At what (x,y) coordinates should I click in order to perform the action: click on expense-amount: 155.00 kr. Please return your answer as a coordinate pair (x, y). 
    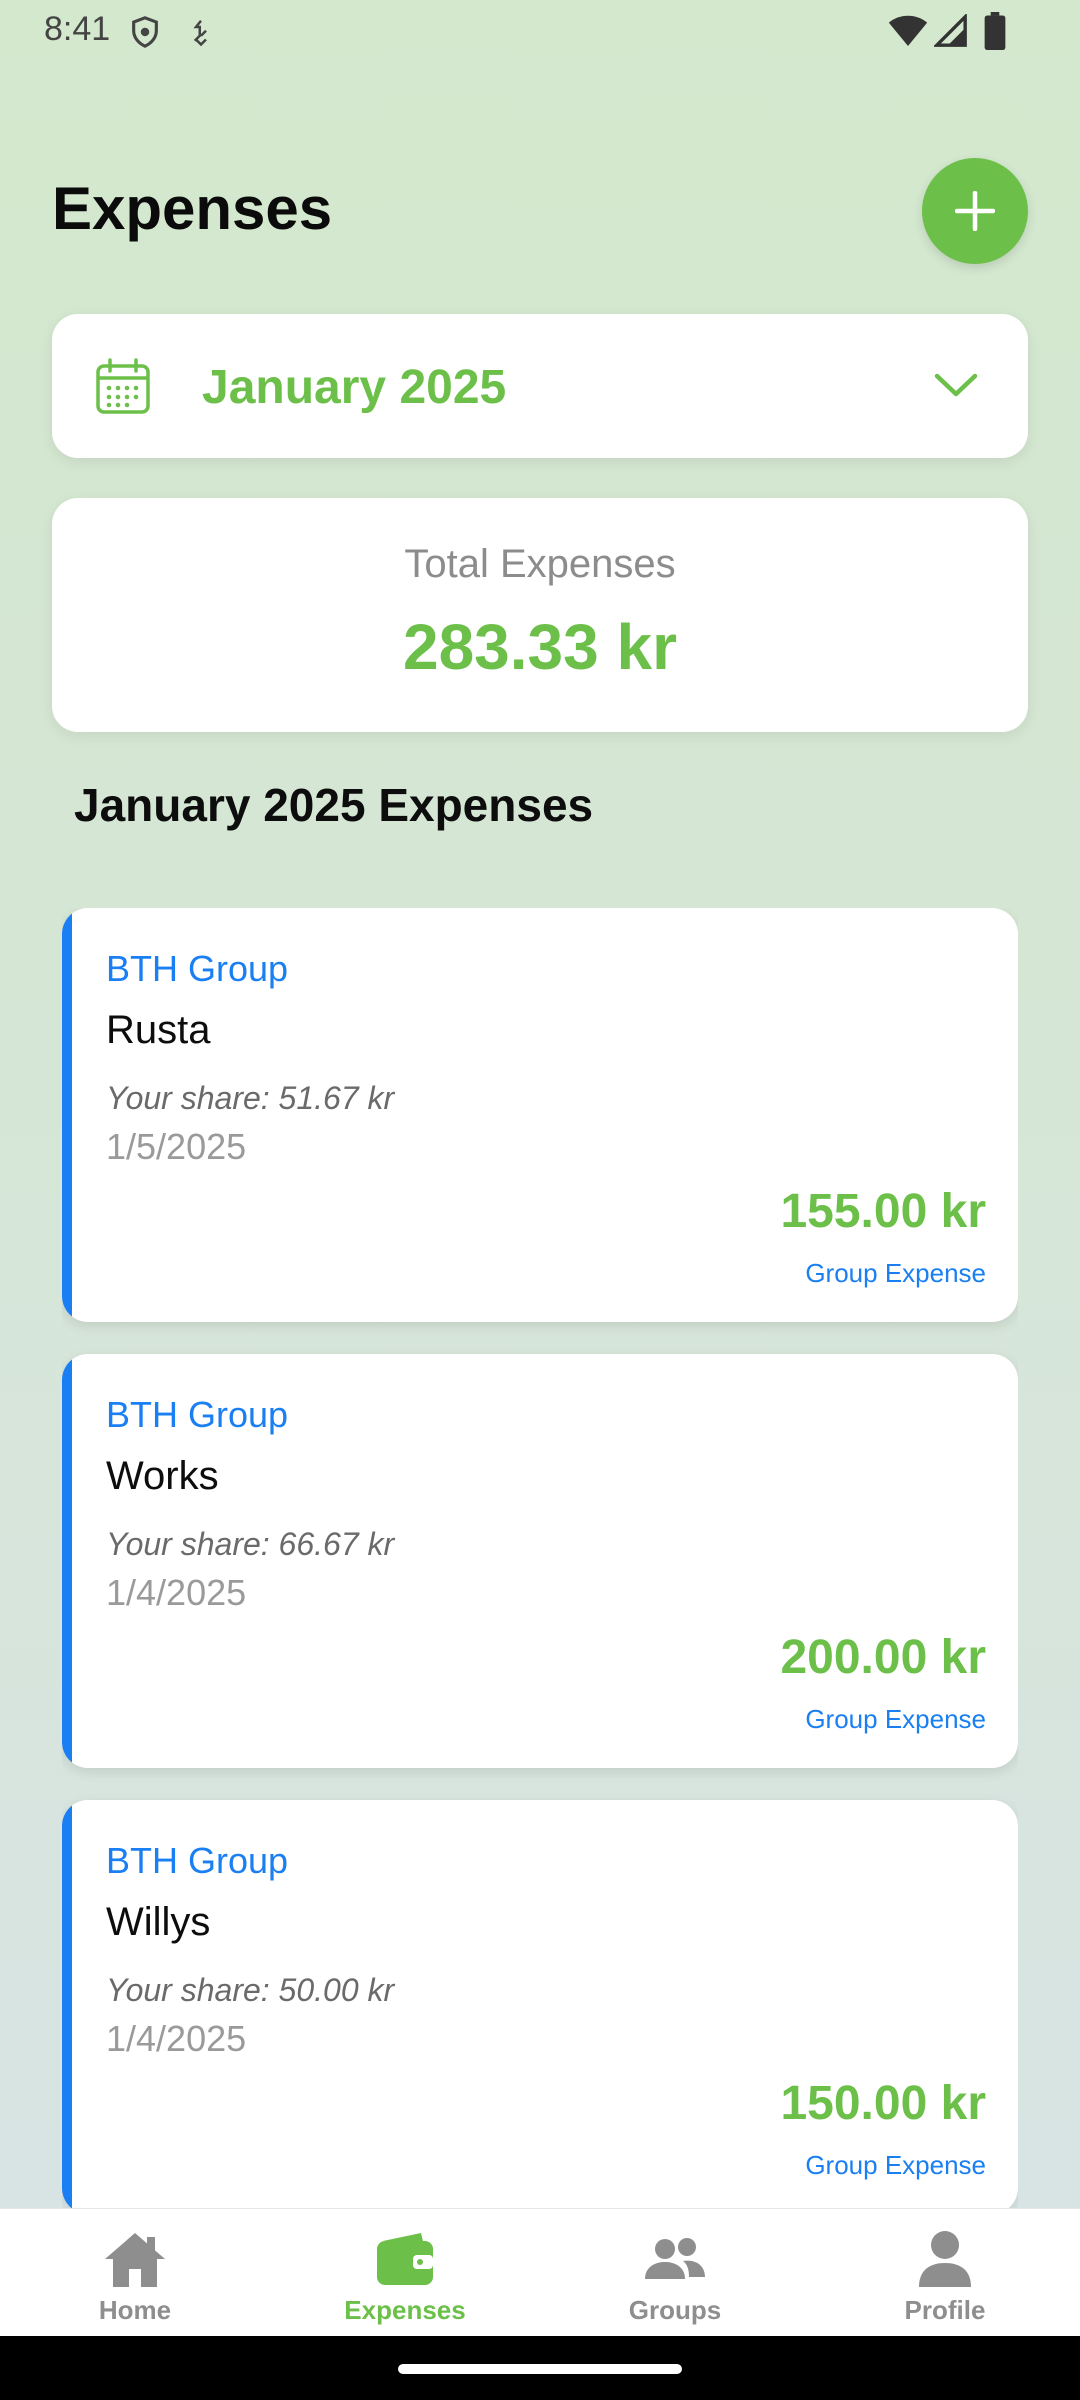
    Looking at the image, I should click on (883, 1211).